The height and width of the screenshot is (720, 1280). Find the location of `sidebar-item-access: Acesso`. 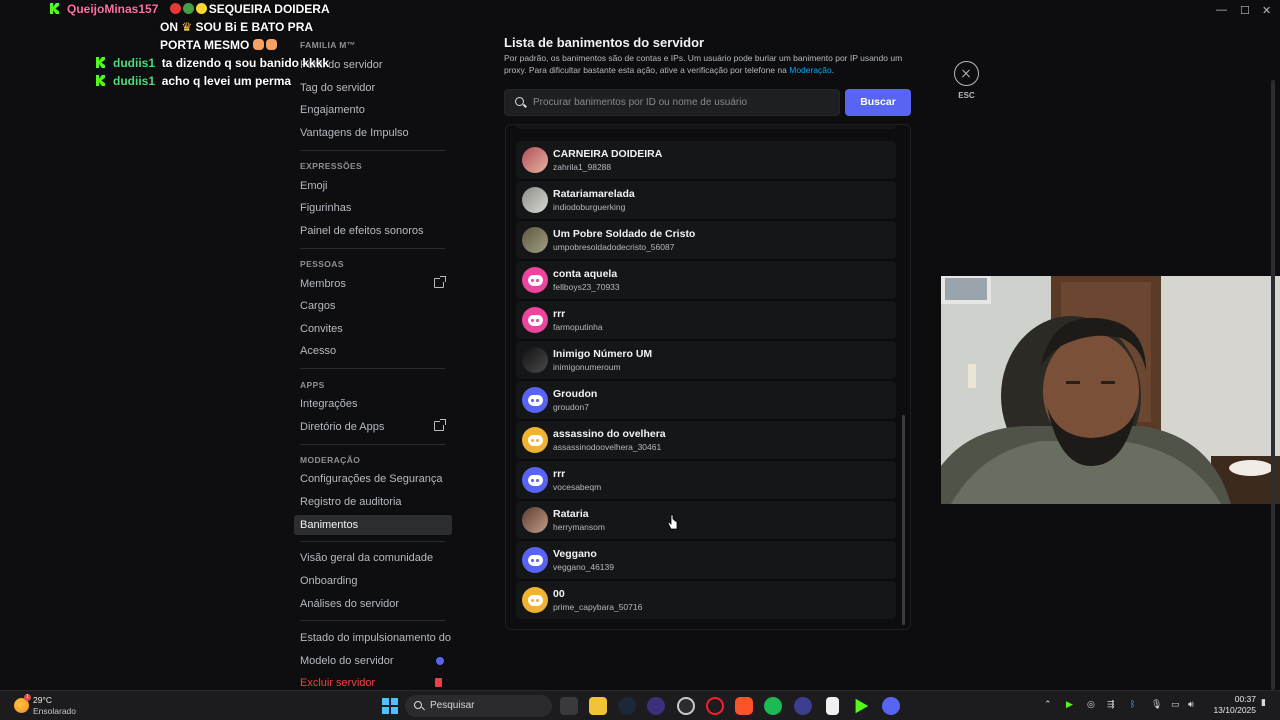

sidebar-item-access: Acesso is located at coordinates (373, 351).